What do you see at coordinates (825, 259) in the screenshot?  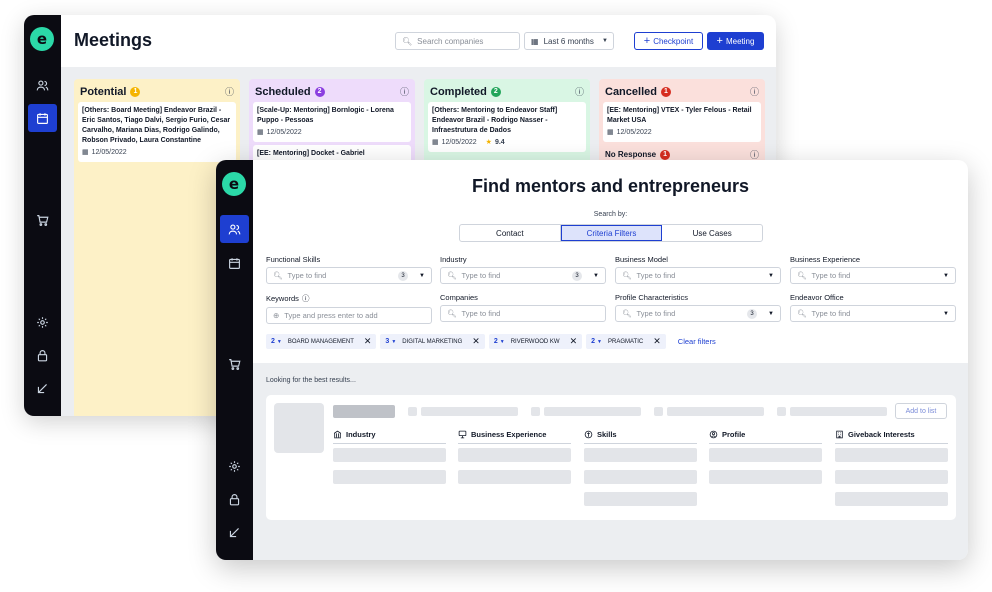 I see `filter-label: Business Experience` at bounding box center [825, 259].